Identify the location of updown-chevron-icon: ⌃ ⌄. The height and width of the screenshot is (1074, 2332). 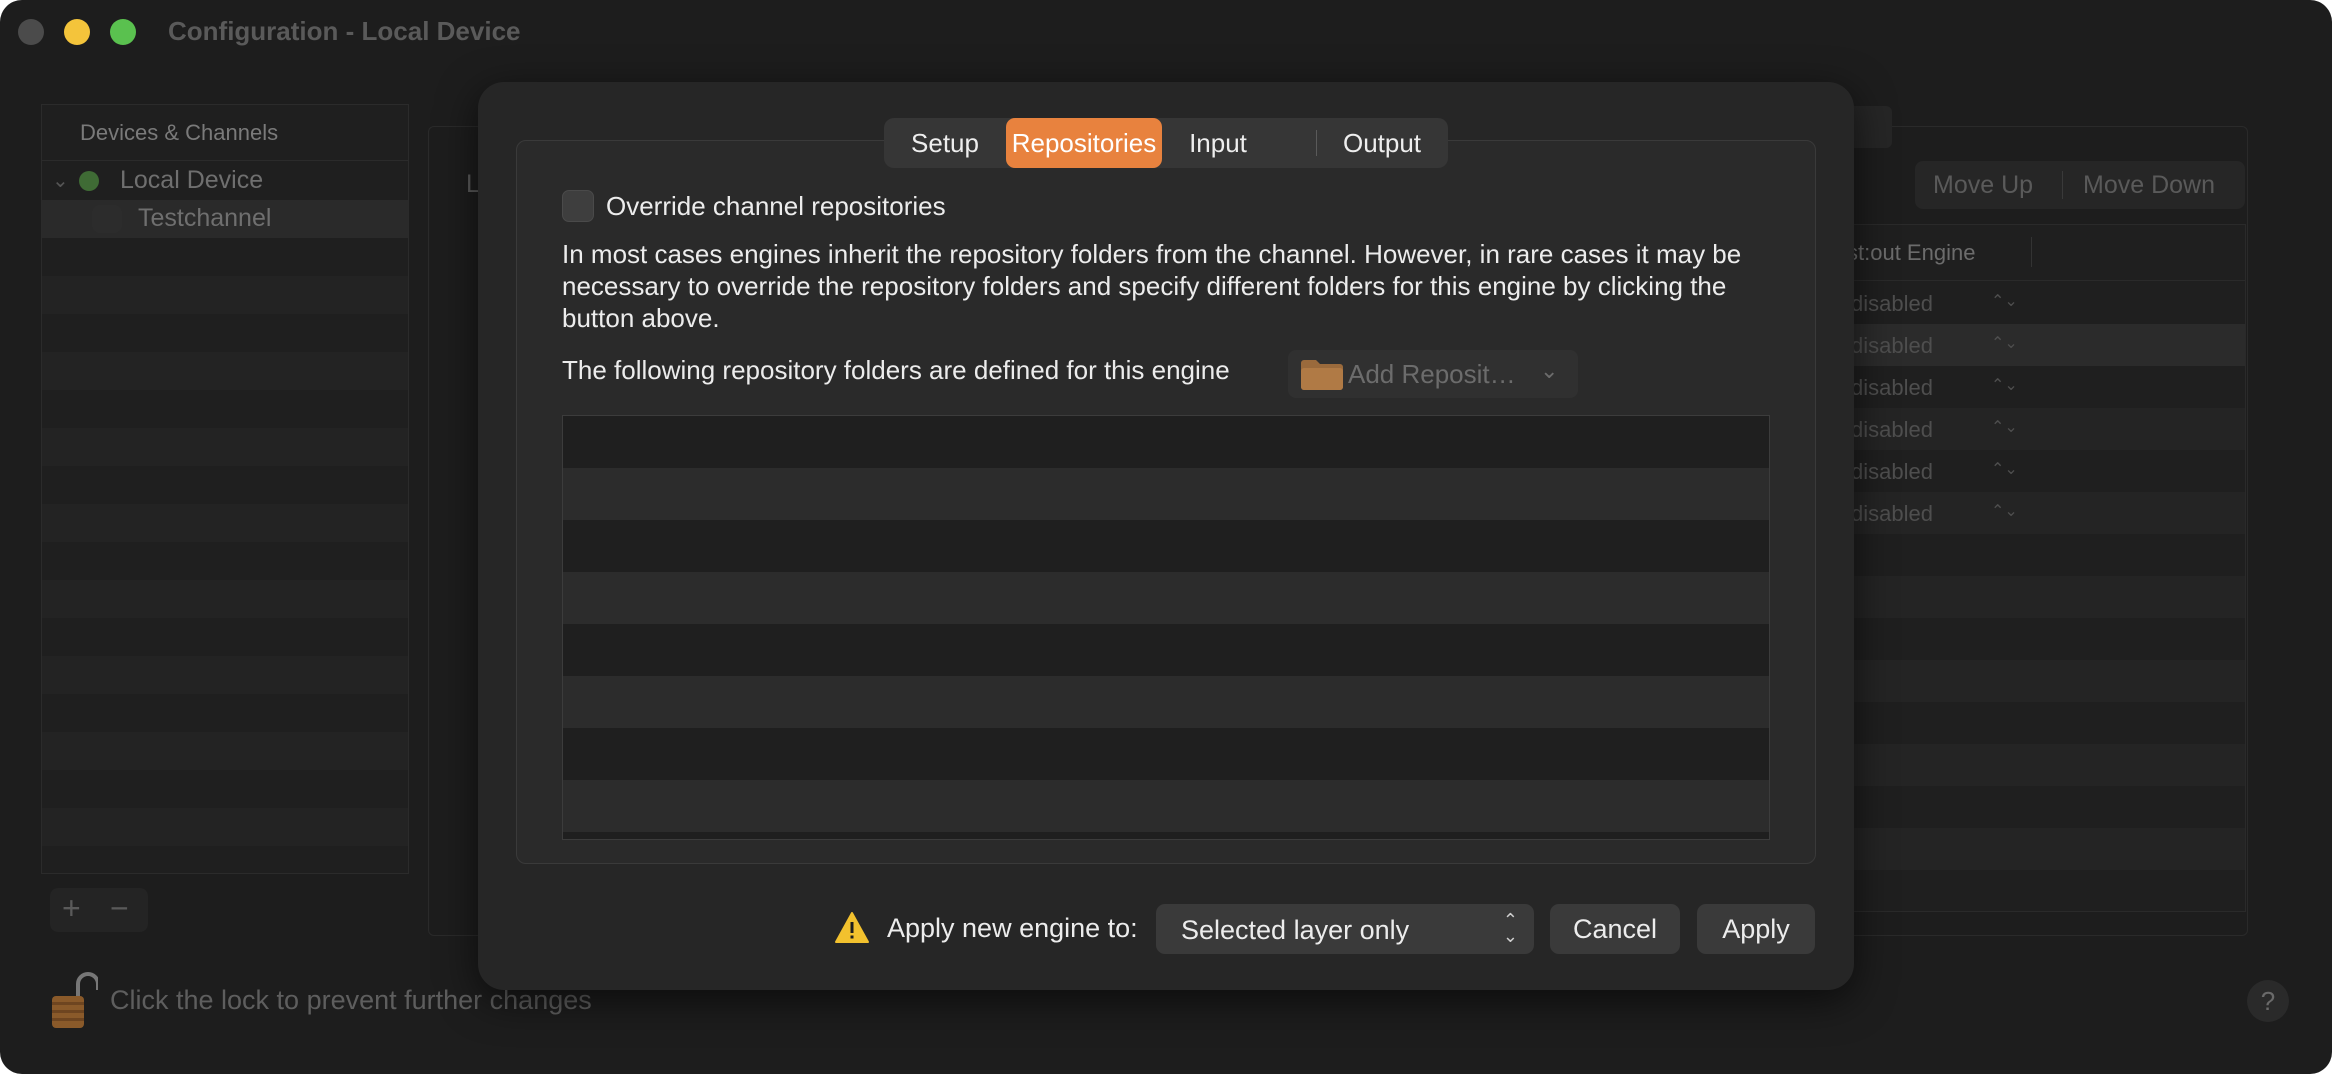
(1510, 928).